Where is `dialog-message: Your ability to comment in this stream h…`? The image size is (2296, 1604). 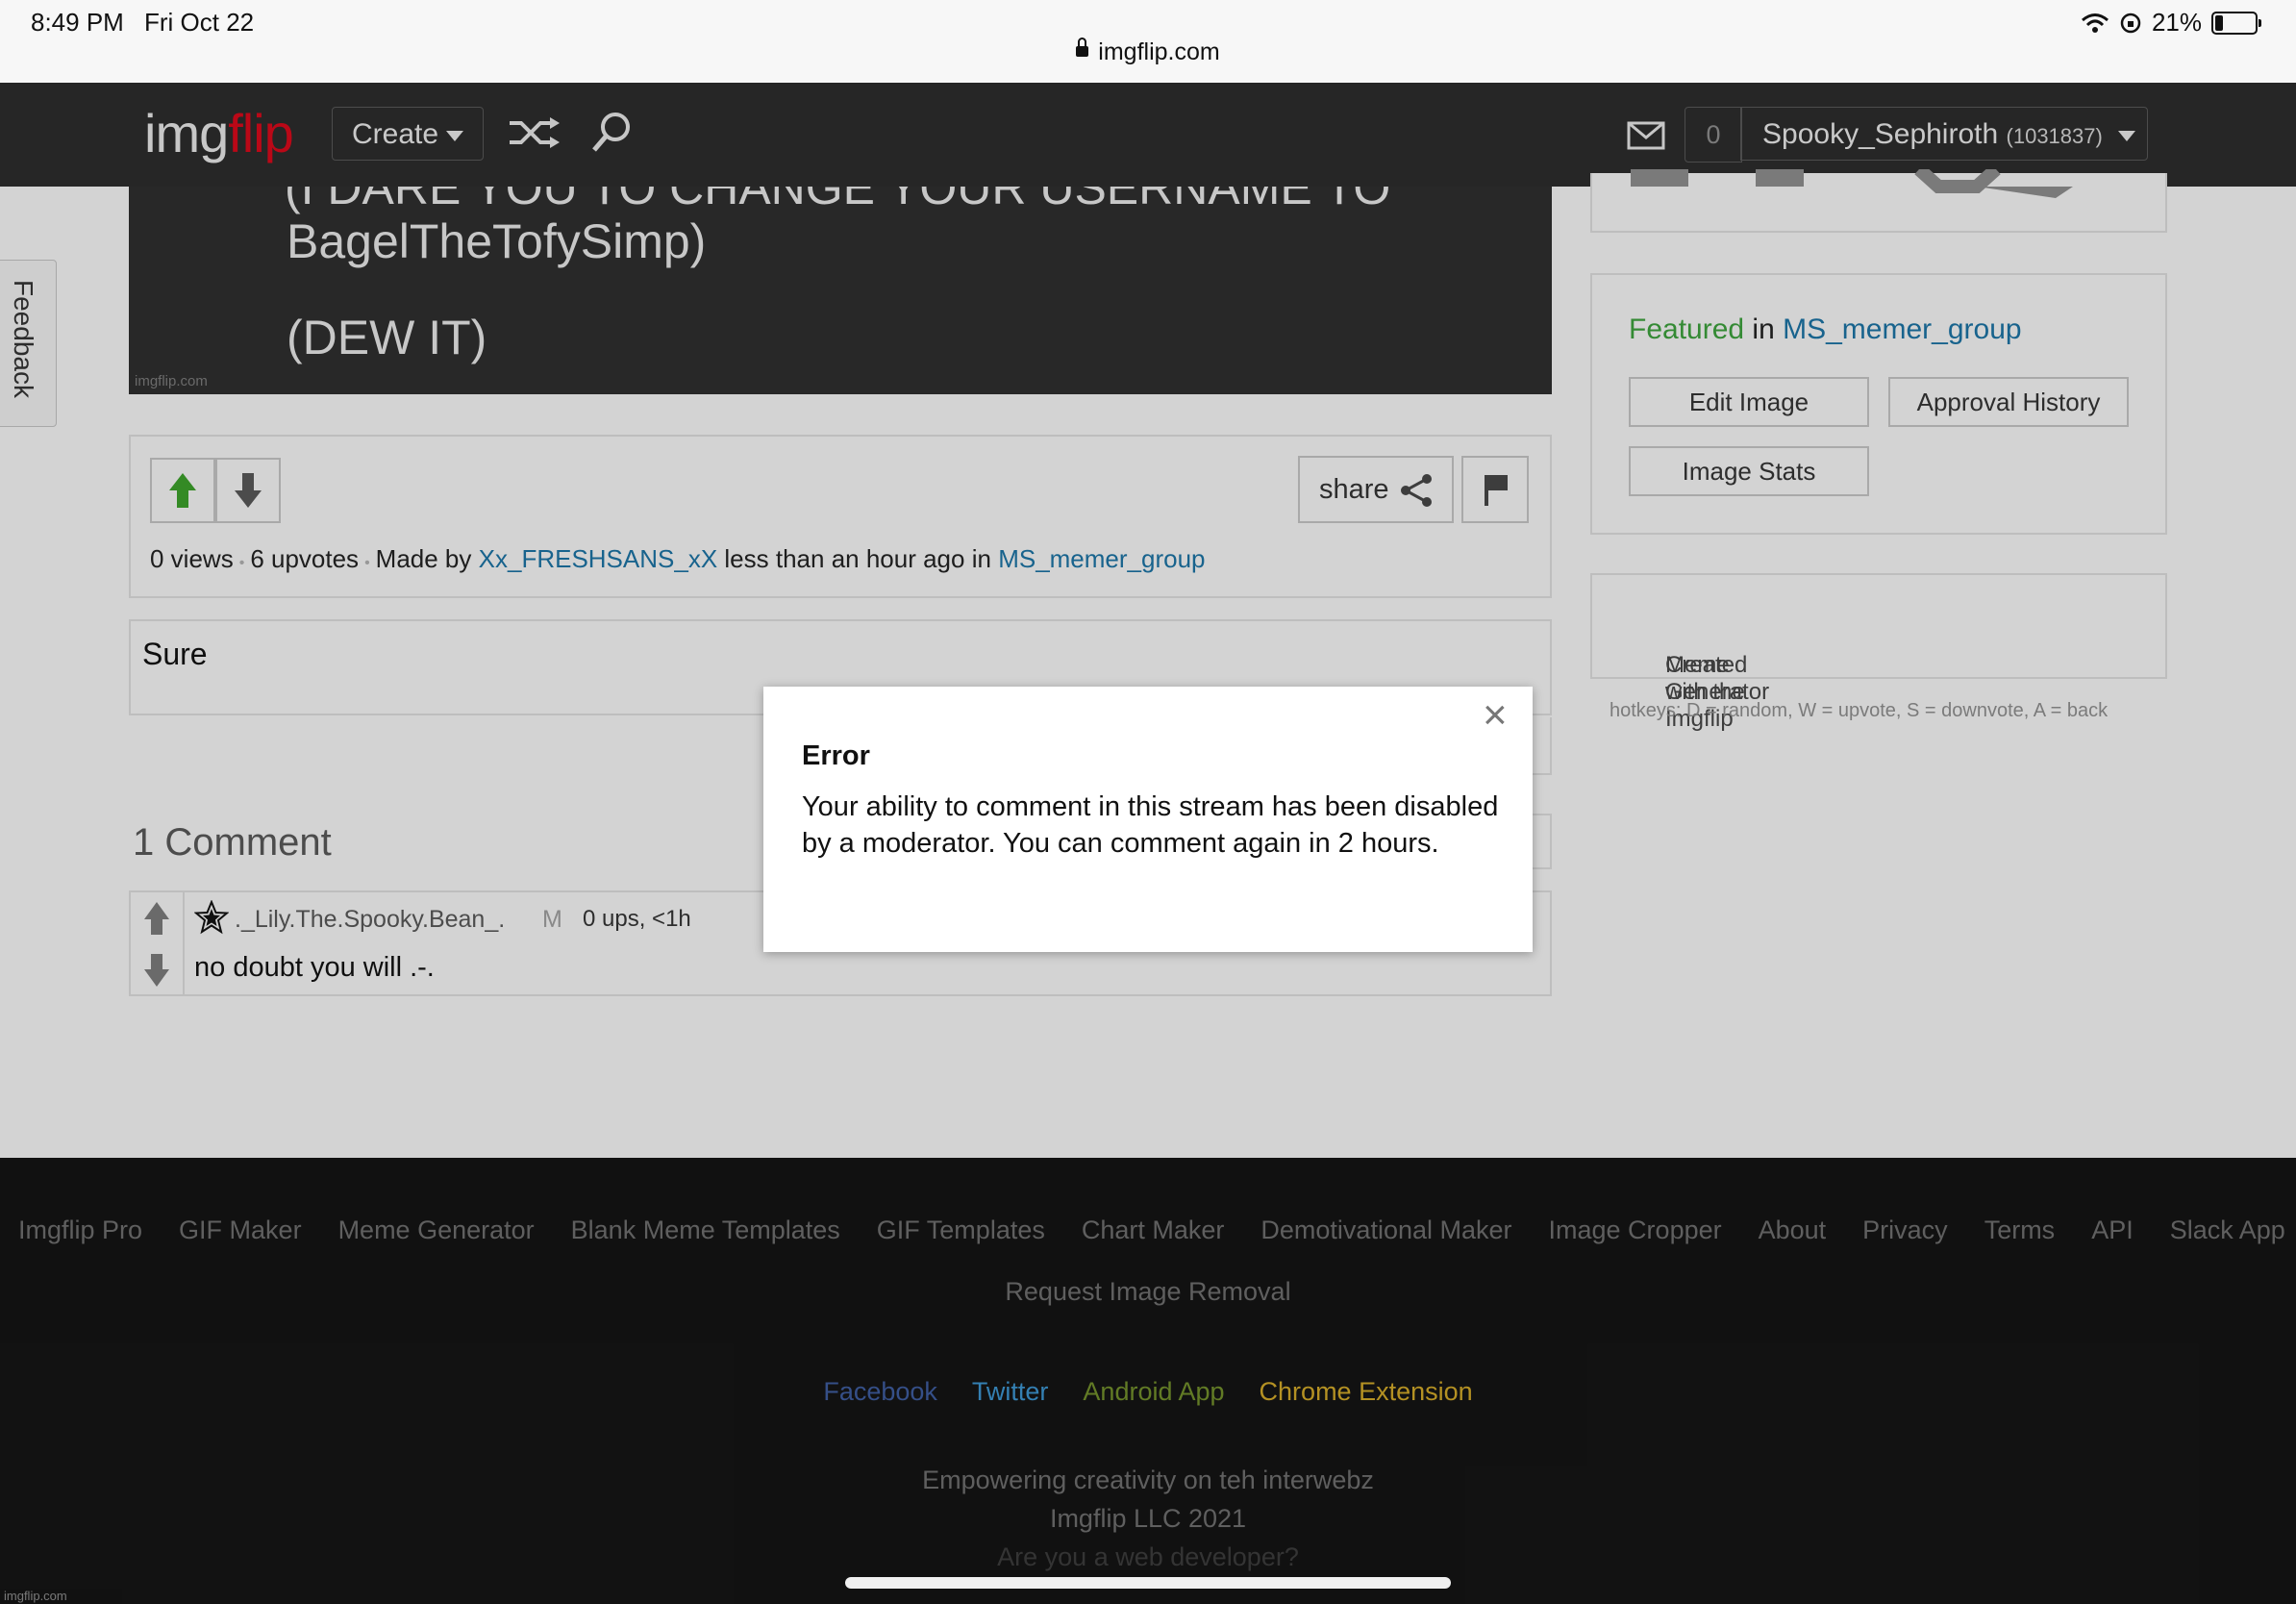
dialog-message: Your ability to comment in this stream h… is located at coordinates (1150, 825).